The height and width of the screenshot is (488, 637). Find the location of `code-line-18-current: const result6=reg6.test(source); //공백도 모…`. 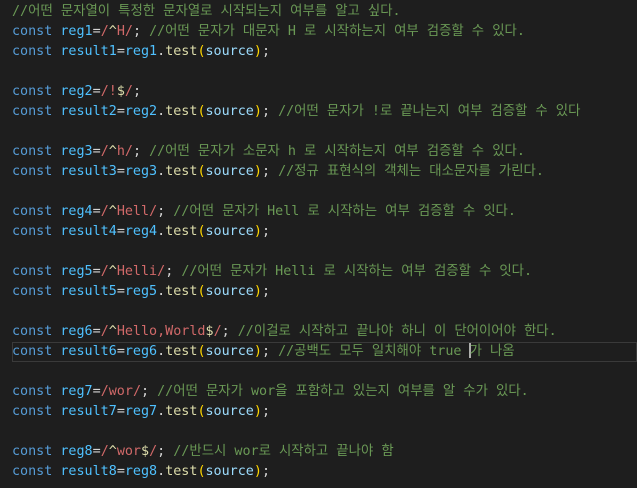

code-line-18-current: const result6=reg6.test(source); //공백도 모… is located at coordinates (324, 352).